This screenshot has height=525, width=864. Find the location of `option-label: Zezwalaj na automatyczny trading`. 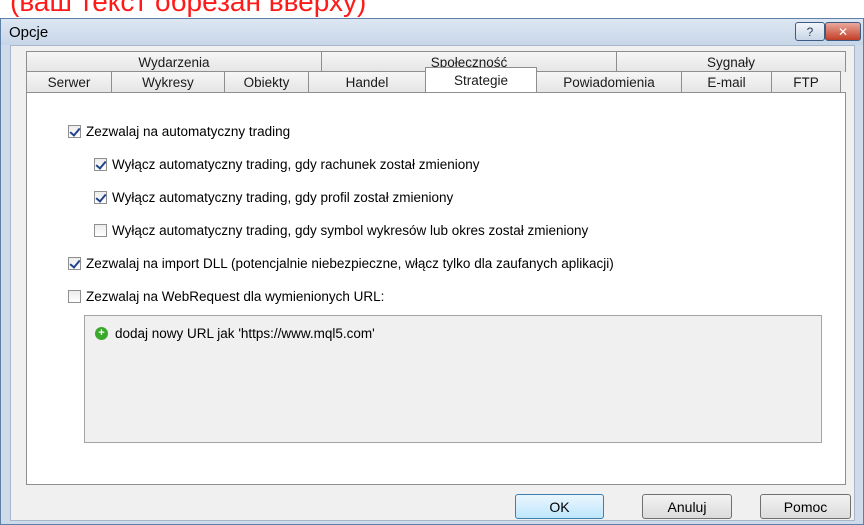

option-label: Zezwalaj na automatyczny trading is located at coordinates (188, 131).